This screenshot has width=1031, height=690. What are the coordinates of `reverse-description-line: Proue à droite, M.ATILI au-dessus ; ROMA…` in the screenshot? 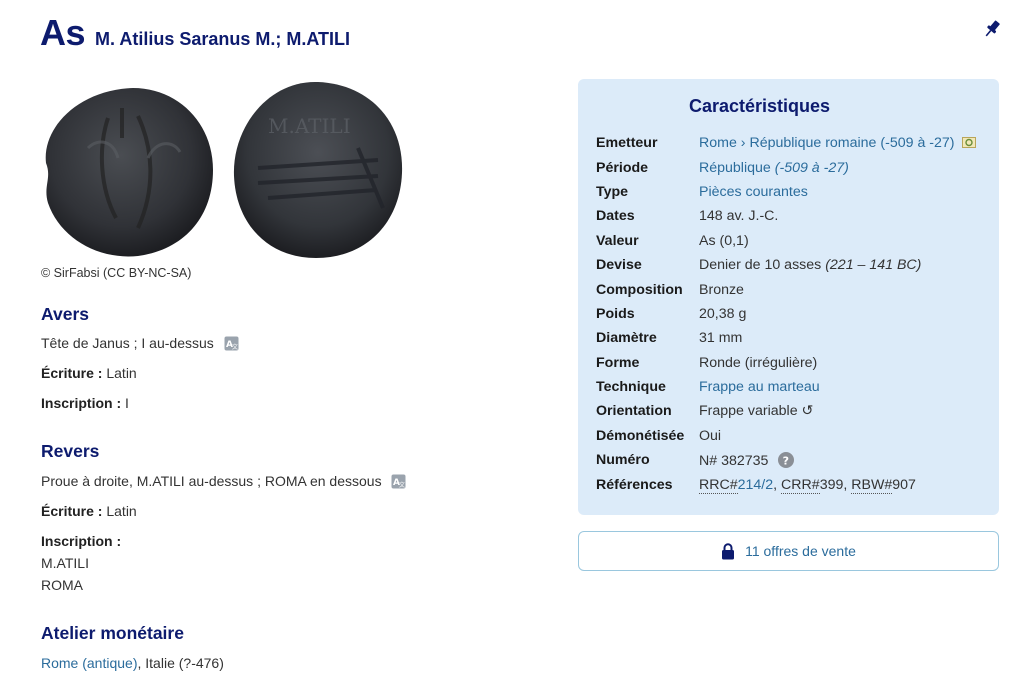 It's located at (223, 481).